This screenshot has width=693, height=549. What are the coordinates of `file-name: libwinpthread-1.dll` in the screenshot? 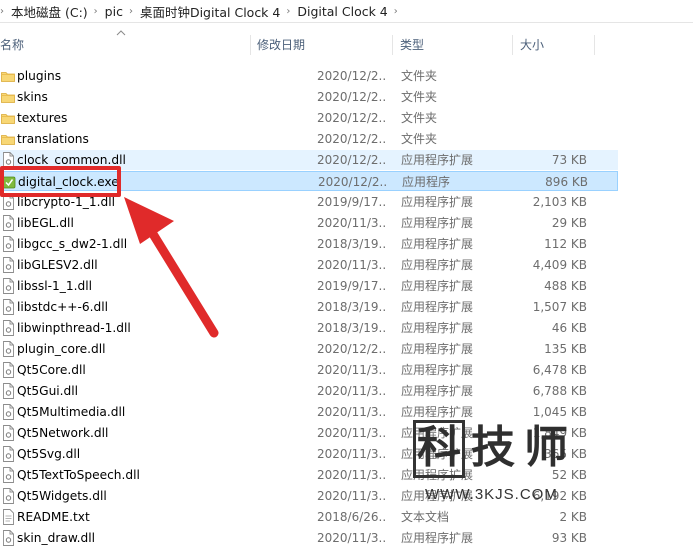 It's located at (74, 328).